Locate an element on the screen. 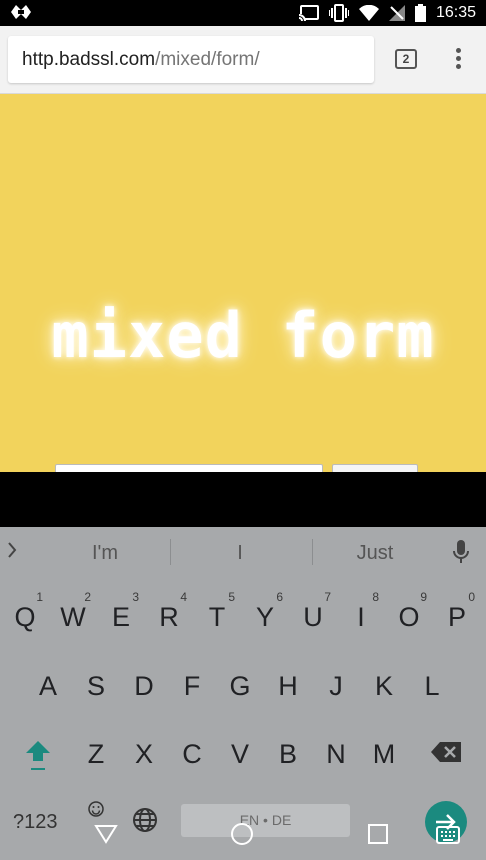  key-n: N is located at coordinates (336, 755).